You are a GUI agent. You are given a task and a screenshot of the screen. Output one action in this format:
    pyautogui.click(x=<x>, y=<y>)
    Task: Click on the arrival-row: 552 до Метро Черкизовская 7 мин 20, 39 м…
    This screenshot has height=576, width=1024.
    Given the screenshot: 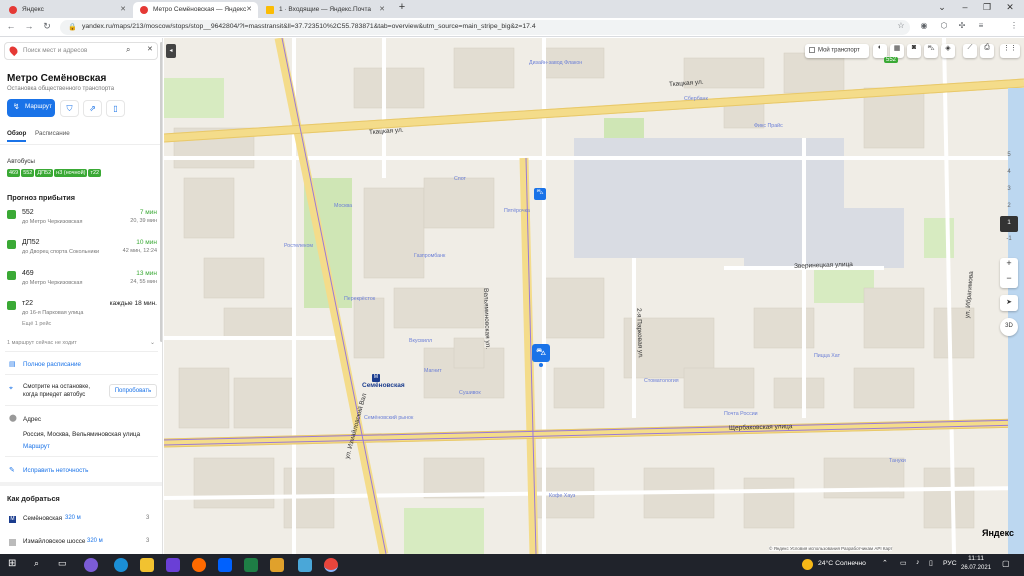 What is the action you would take?
    pyautogui.click(x=81, y=220)
    